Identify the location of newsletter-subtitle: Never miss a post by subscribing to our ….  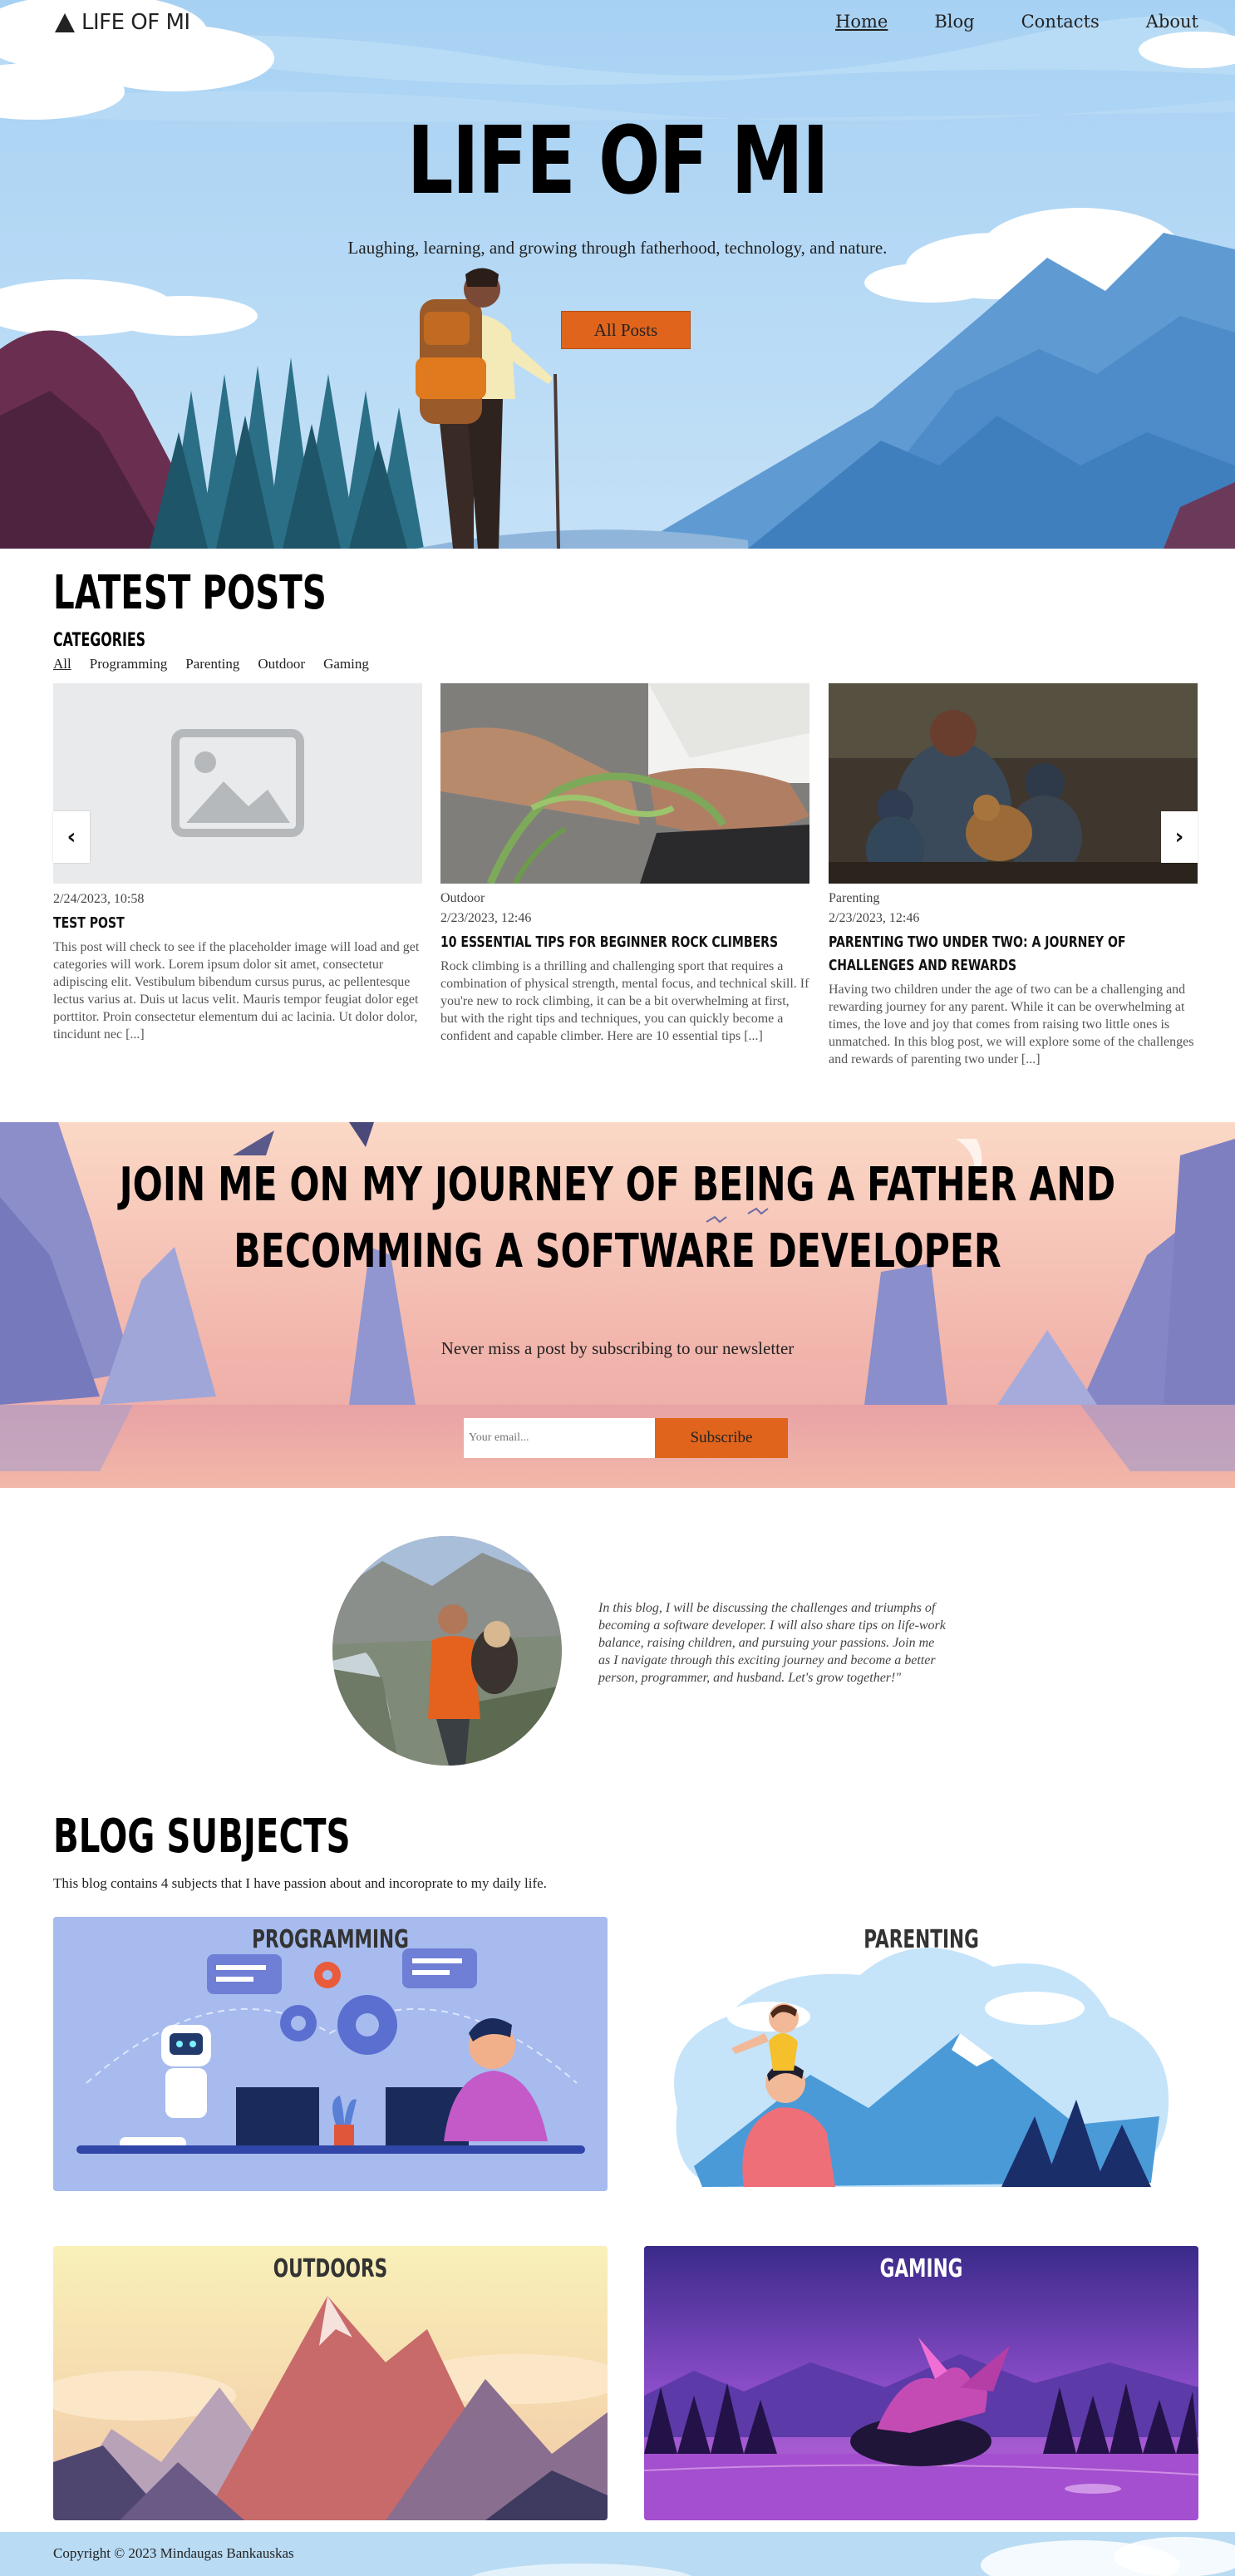
(617, 1348).